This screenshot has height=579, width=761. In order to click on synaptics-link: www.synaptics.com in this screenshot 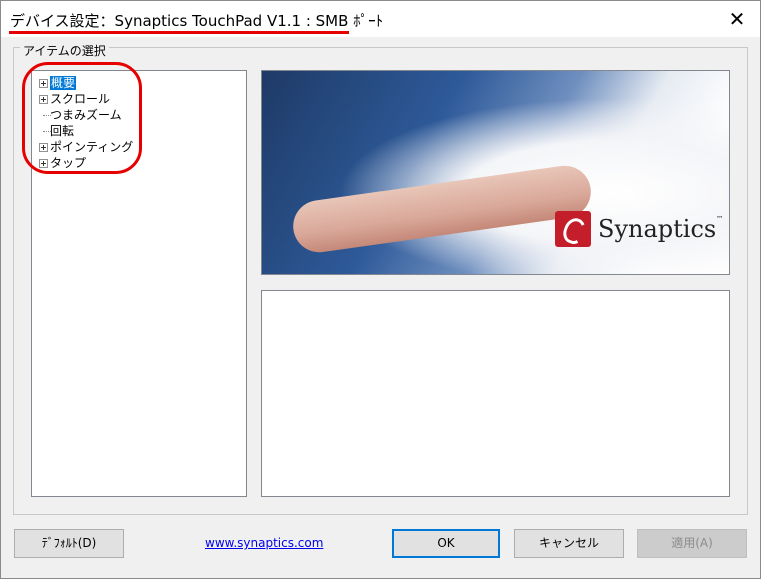, I will do `click(264, 543)`.